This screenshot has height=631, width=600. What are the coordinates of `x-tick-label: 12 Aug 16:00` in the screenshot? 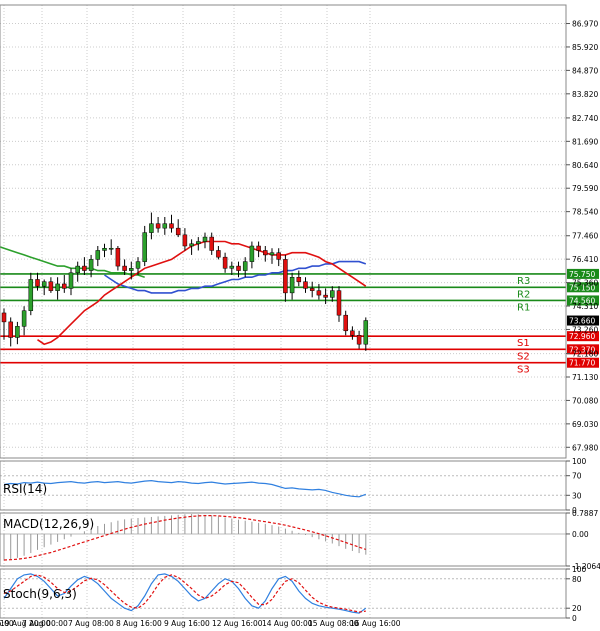 It's located at (237, 623).